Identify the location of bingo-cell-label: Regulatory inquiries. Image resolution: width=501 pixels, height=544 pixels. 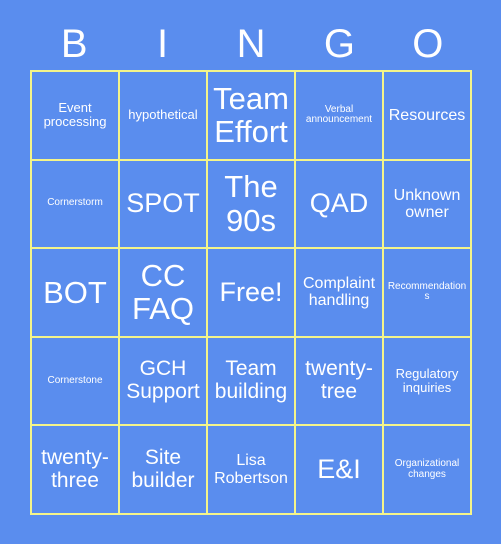
(427, 381).